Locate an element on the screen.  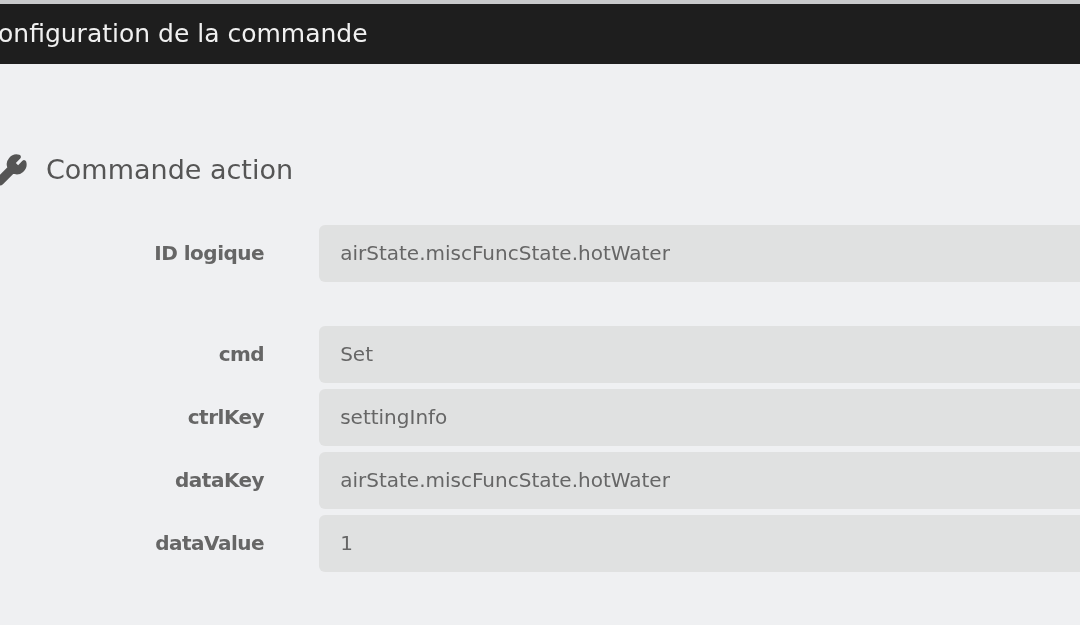
text-field: 1 is located at coordinates (699, 543).